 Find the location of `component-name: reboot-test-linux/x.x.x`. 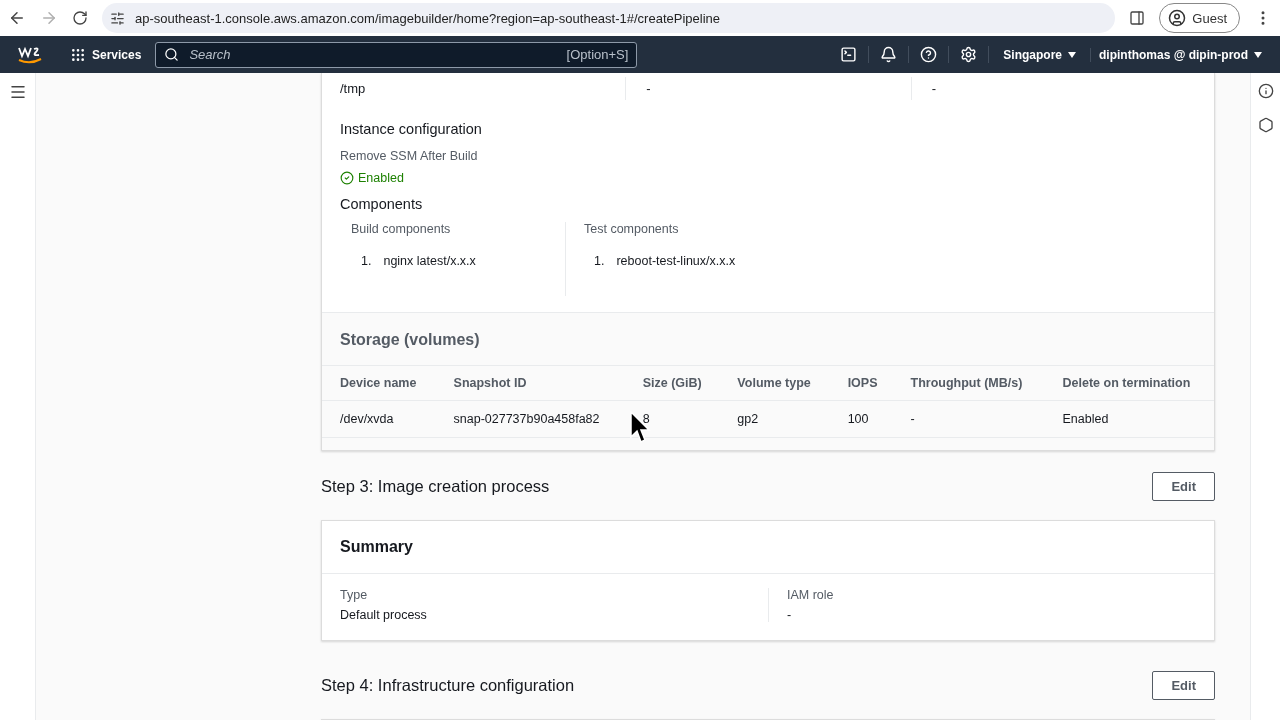

component-name: reboot-test-linux/x.x.x is located at coordinates (676, 261).